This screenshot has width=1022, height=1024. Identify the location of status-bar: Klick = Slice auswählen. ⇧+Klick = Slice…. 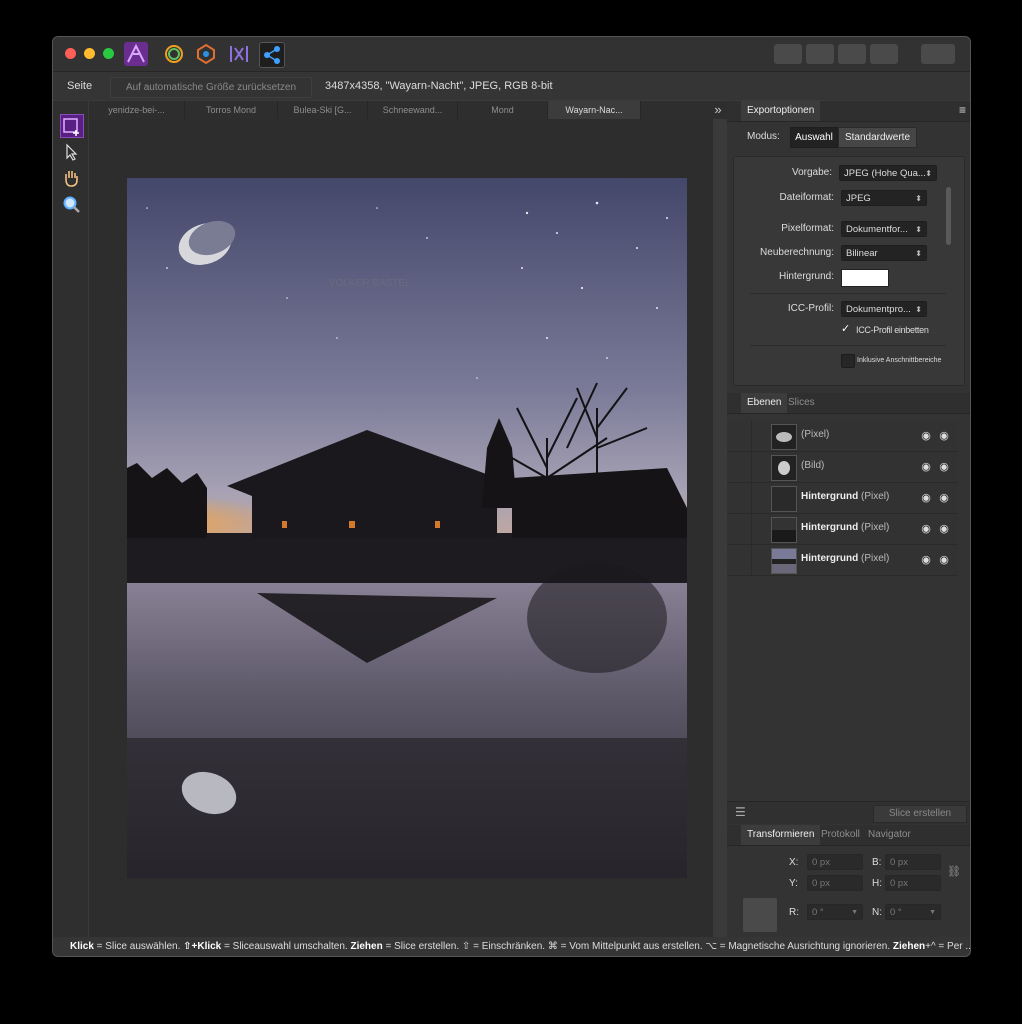
(511, 946).